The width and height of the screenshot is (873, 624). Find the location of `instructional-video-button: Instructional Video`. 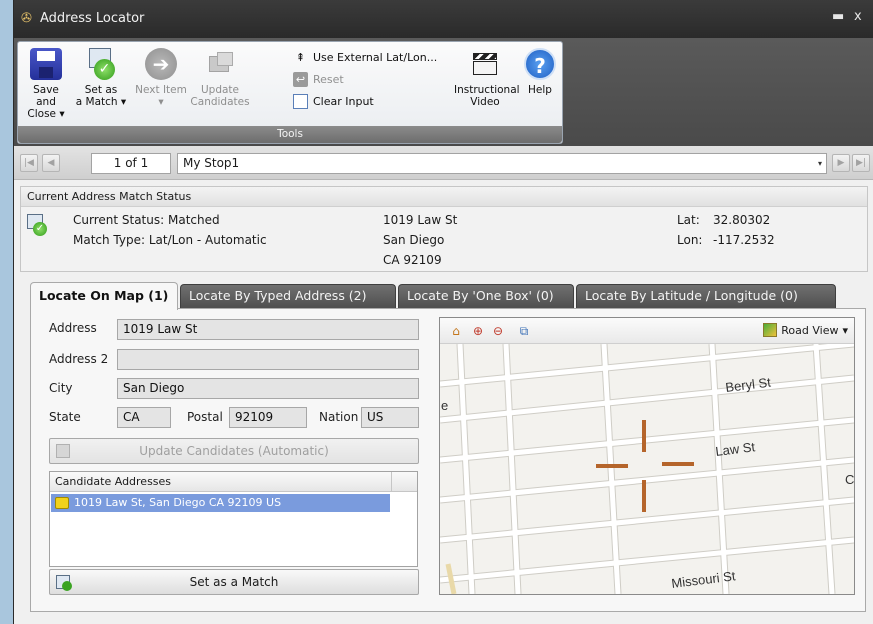

instructional-video-button: Instructional Video is located at coordinates (487, 78).